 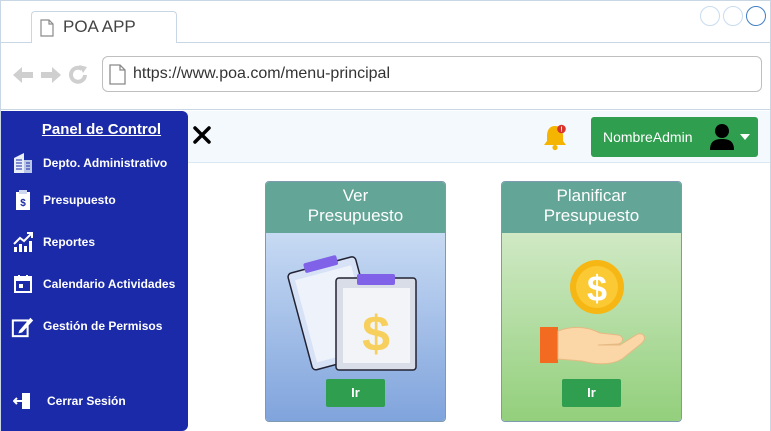 I want to click on forward-arrow-icon, so click(x=51, y=75).